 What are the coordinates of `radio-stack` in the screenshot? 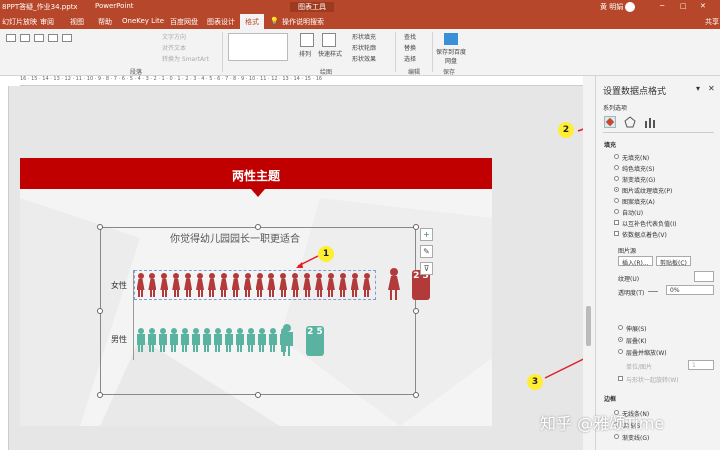 It's located at (620, 339).